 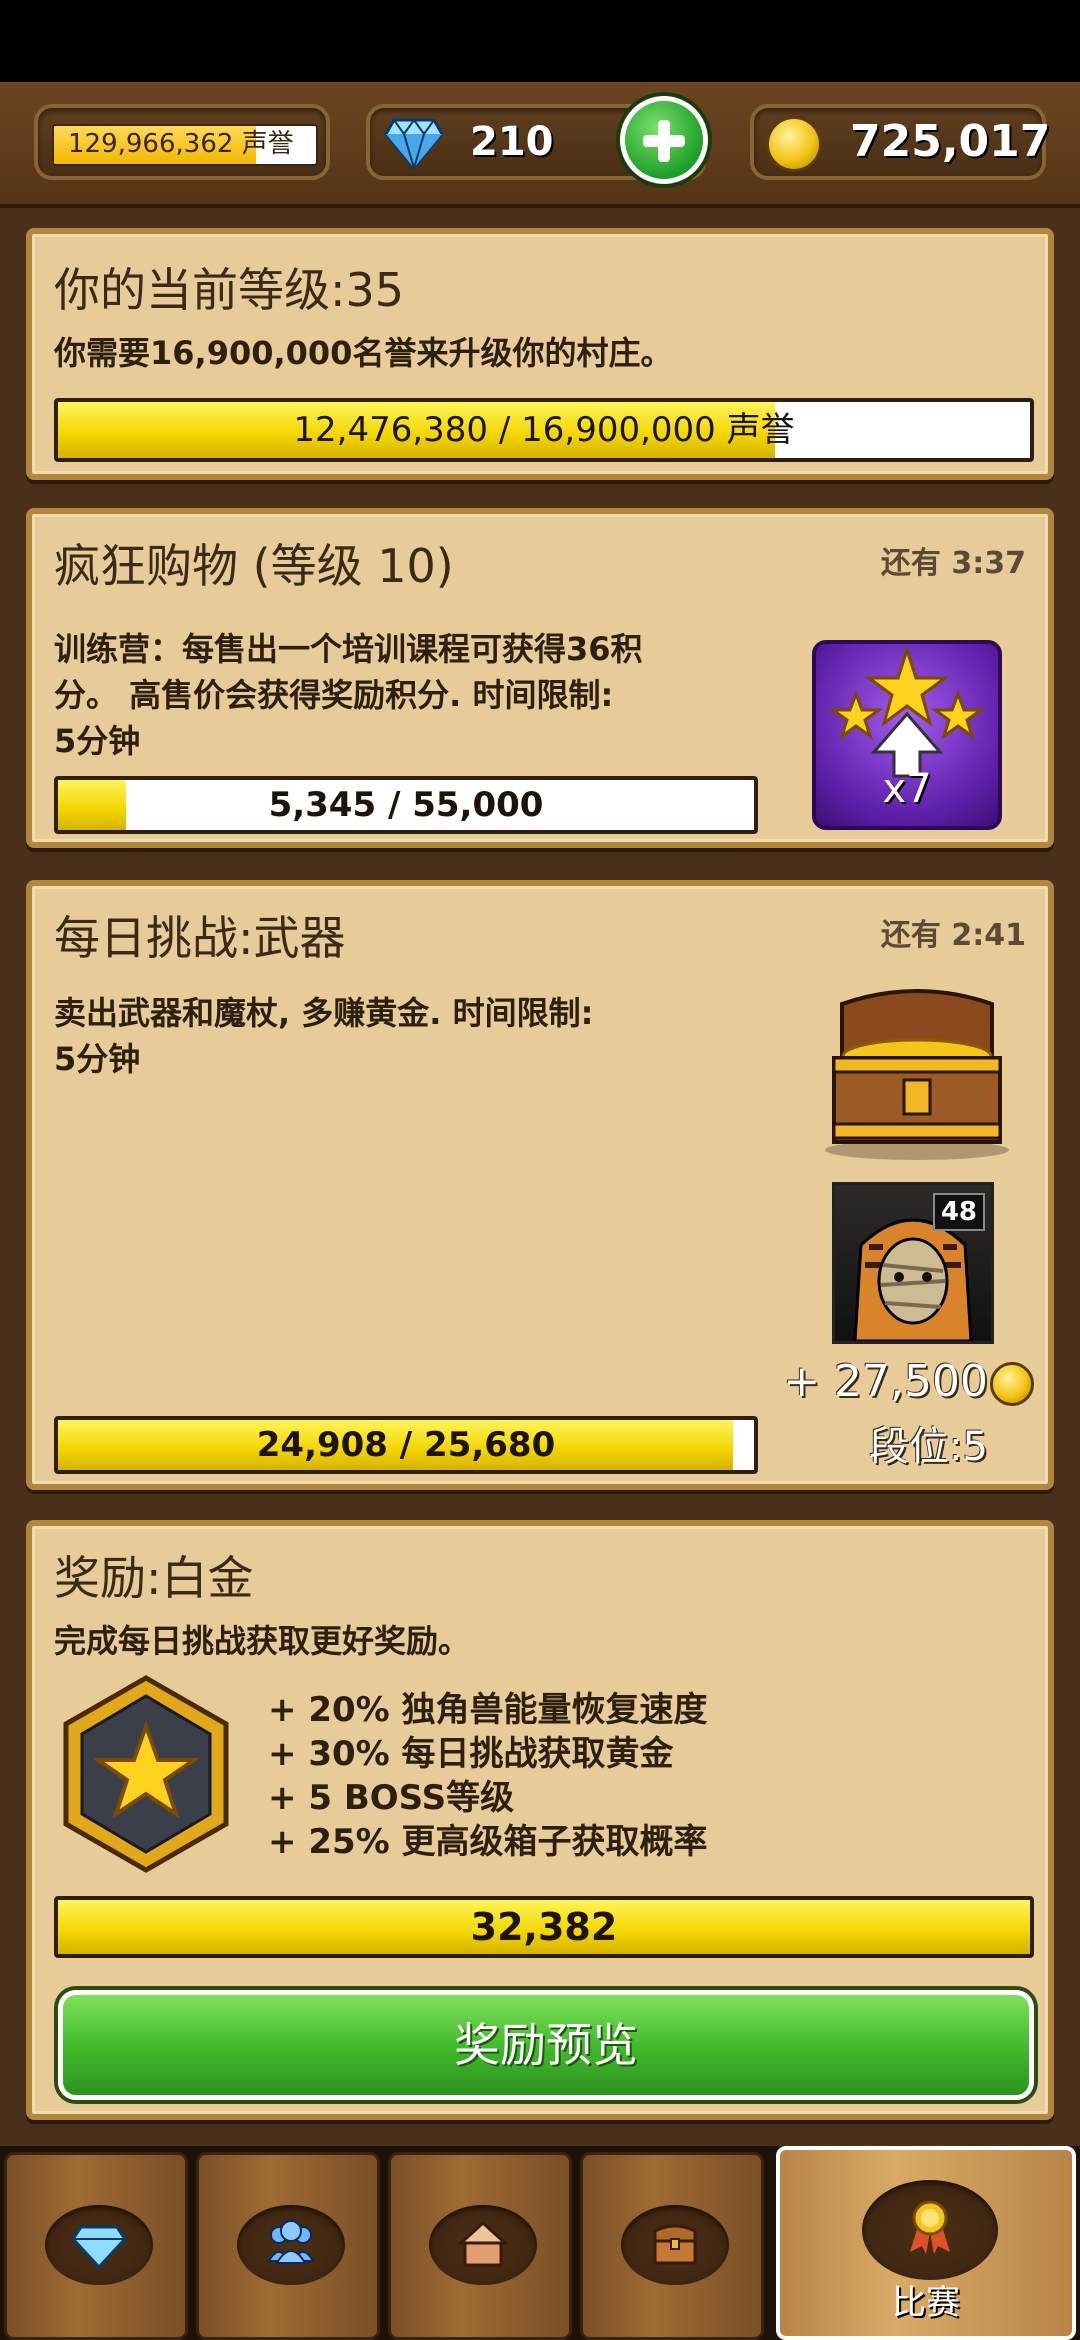 I want to click on top-bar: 129,966,362 声誉 210 725,017, so click(x=540, y=145).